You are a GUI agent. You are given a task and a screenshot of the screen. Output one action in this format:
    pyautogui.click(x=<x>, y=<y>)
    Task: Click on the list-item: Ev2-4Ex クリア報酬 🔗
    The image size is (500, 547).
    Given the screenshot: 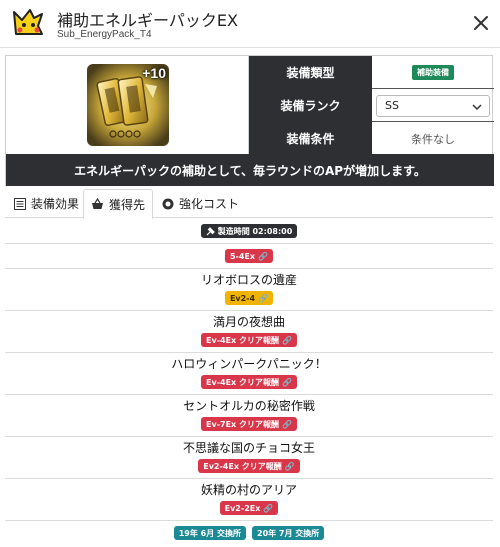 What is the action you would take?
    pyautogui.click(x=249, y=466)
    